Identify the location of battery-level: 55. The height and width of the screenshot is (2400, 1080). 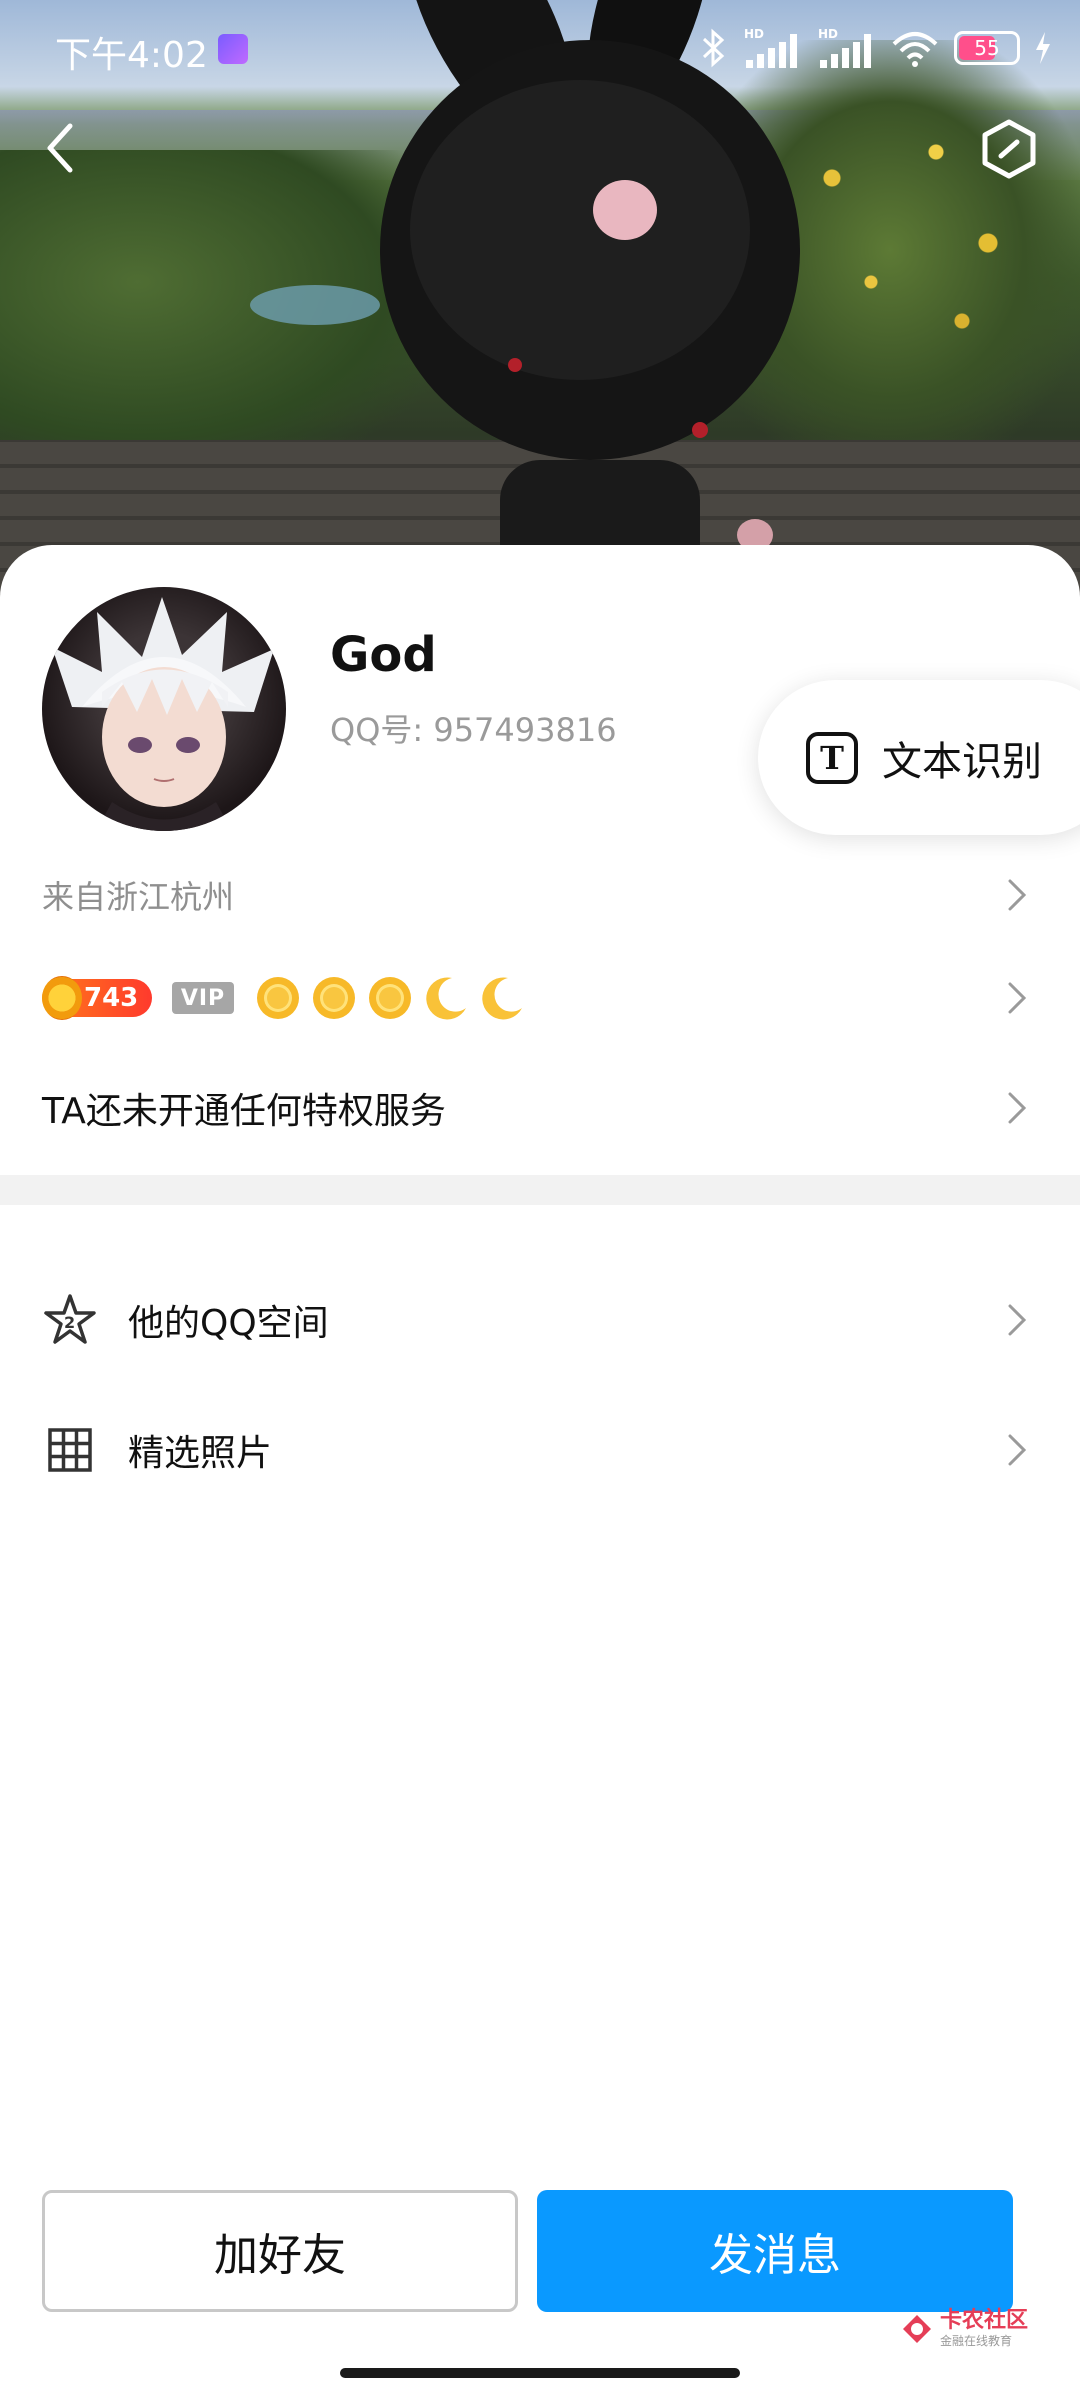
(987, 48).